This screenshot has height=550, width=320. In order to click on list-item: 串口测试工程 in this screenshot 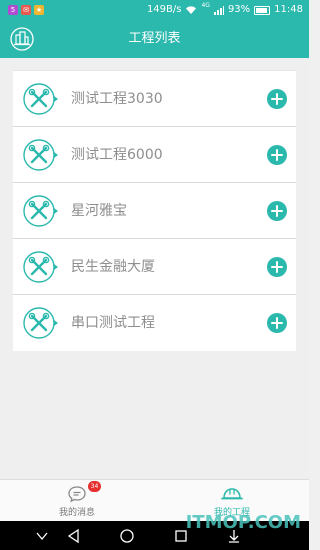, I will do `click(154, 323)`.